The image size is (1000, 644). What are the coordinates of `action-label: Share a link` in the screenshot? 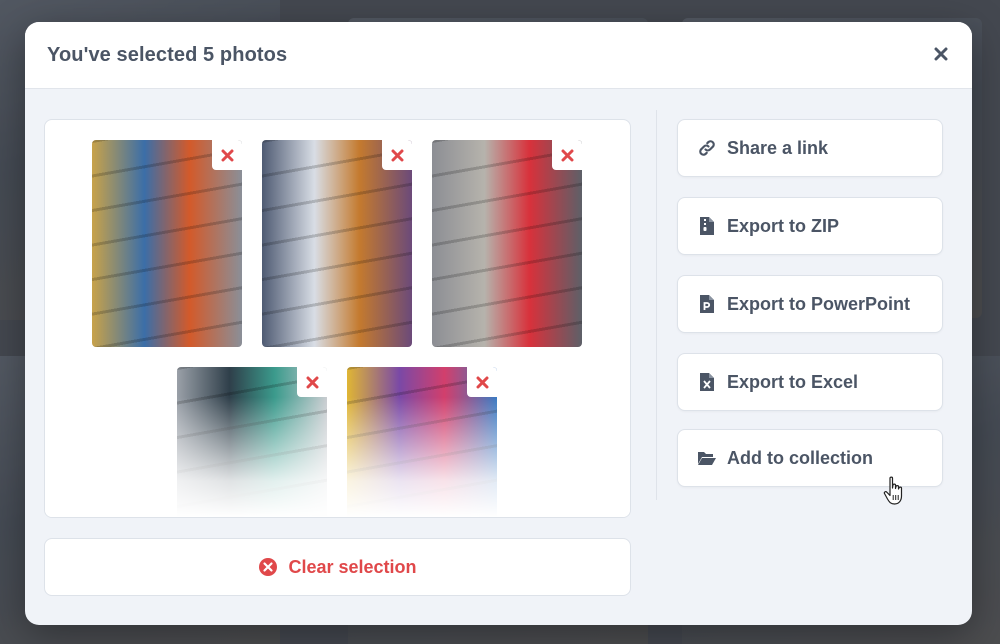 It's located at (778, 147).